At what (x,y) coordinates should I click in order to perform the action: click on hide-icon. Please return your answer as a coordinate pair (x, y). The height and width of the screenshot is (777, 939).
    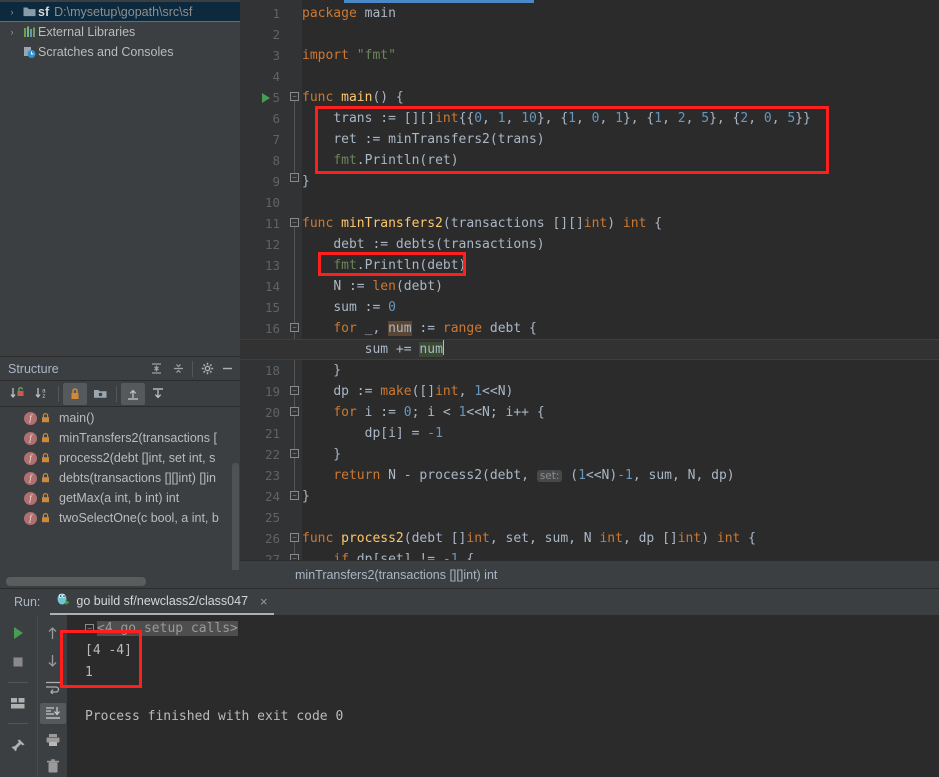
    Looking at the image, I should click on (229, 369).